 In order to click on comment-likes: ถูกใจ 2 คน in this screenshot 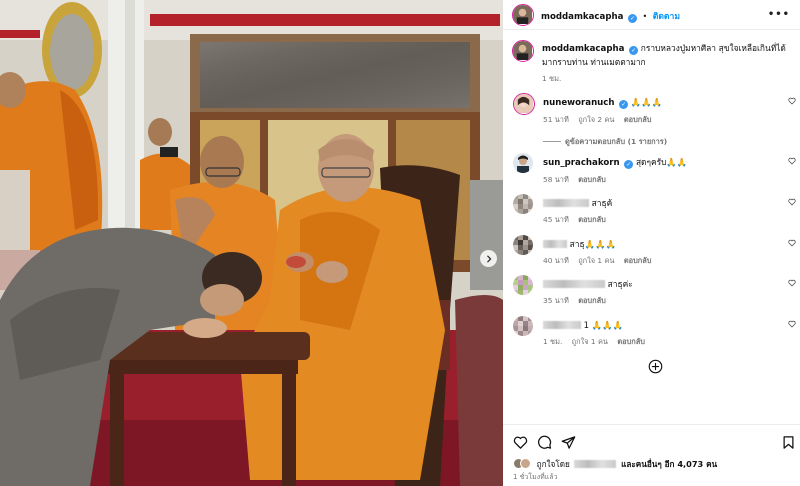, I will do `click(596, 119)`.